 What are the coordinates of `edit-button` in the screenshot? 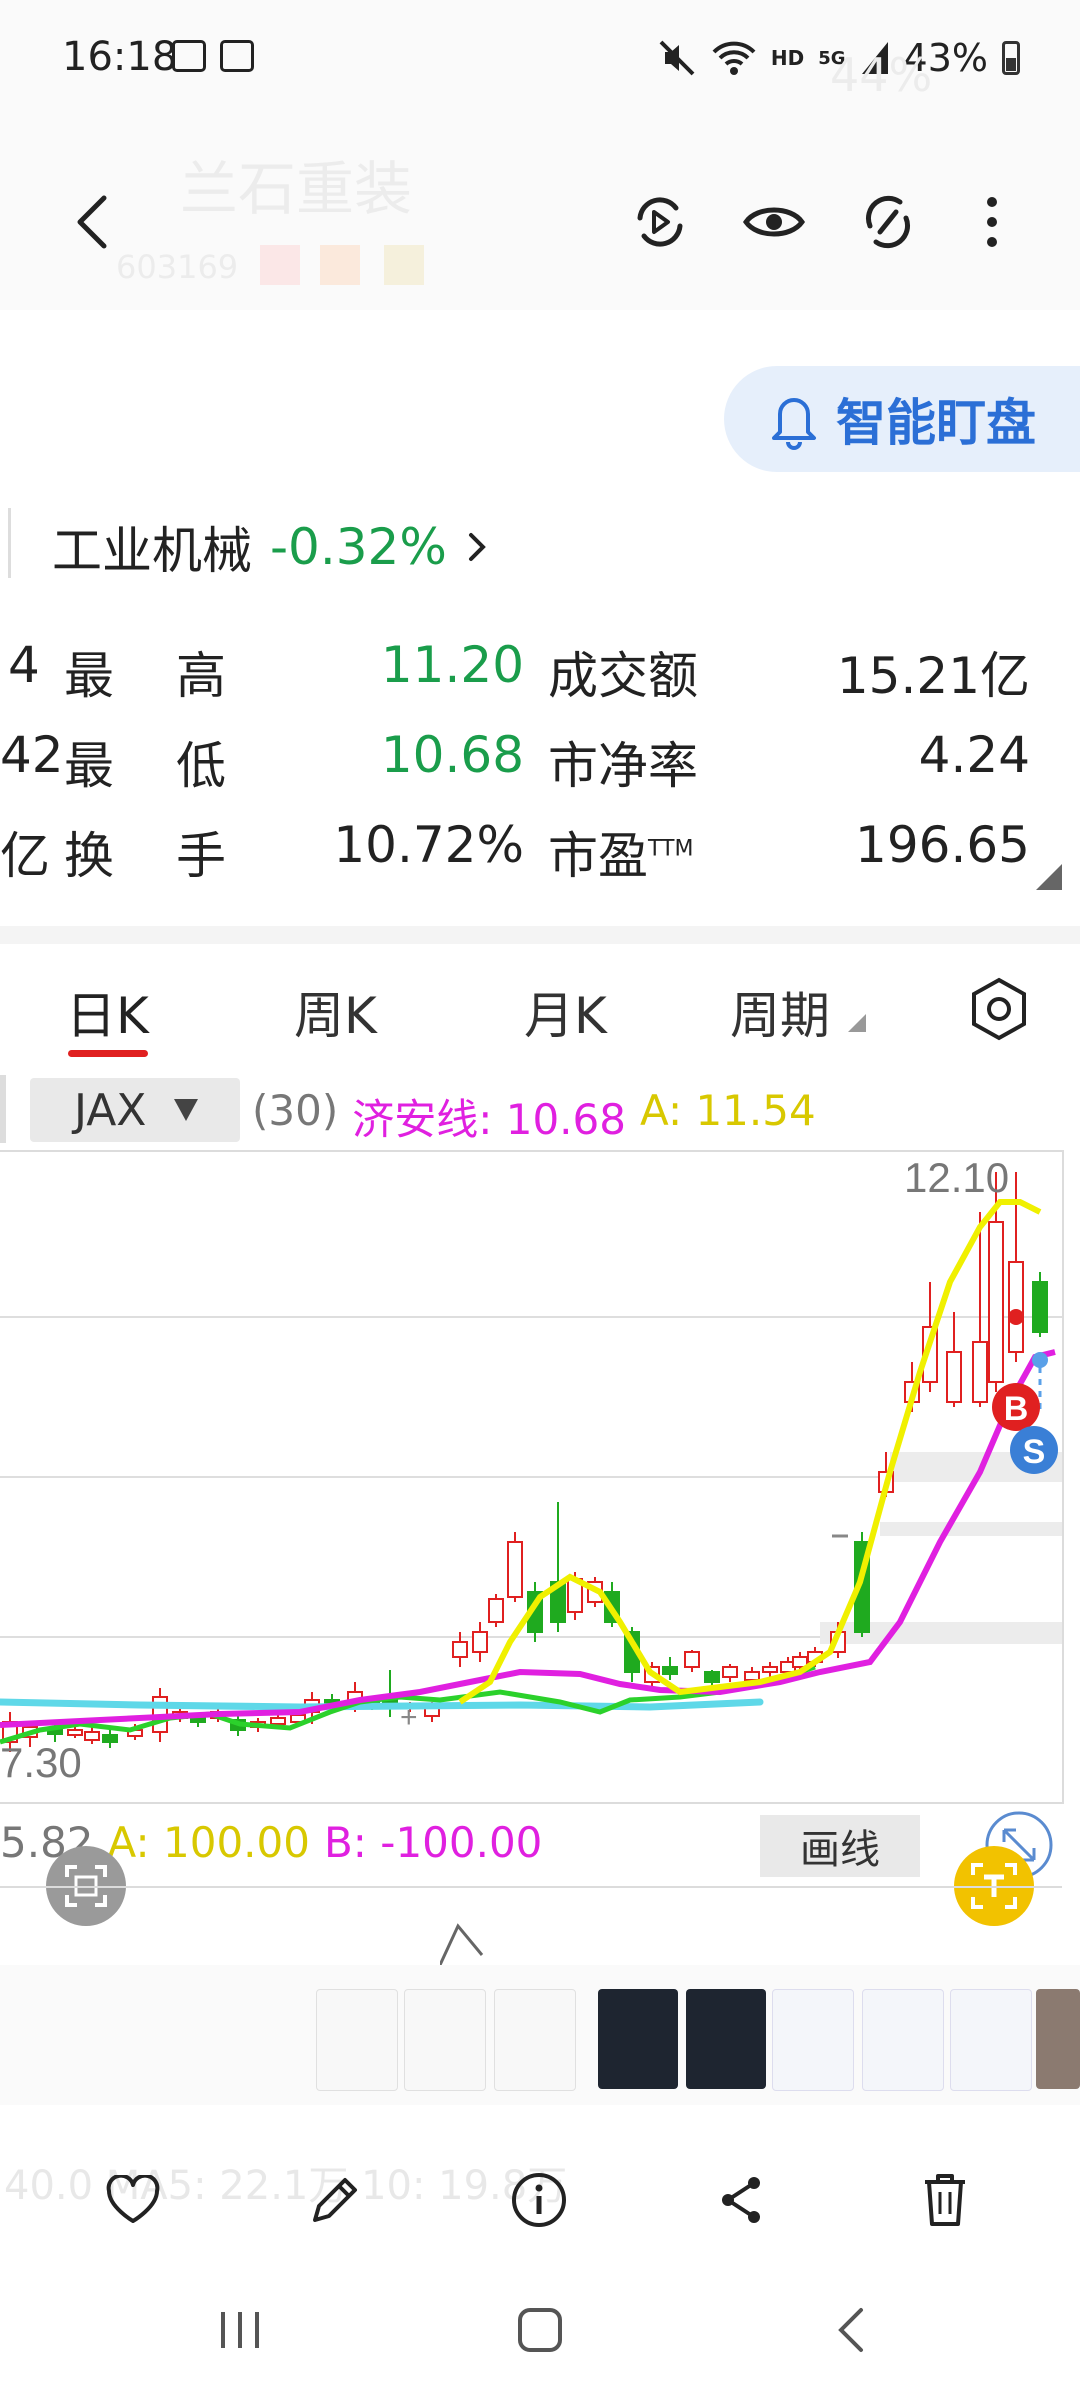 It's located at (335, 2200).